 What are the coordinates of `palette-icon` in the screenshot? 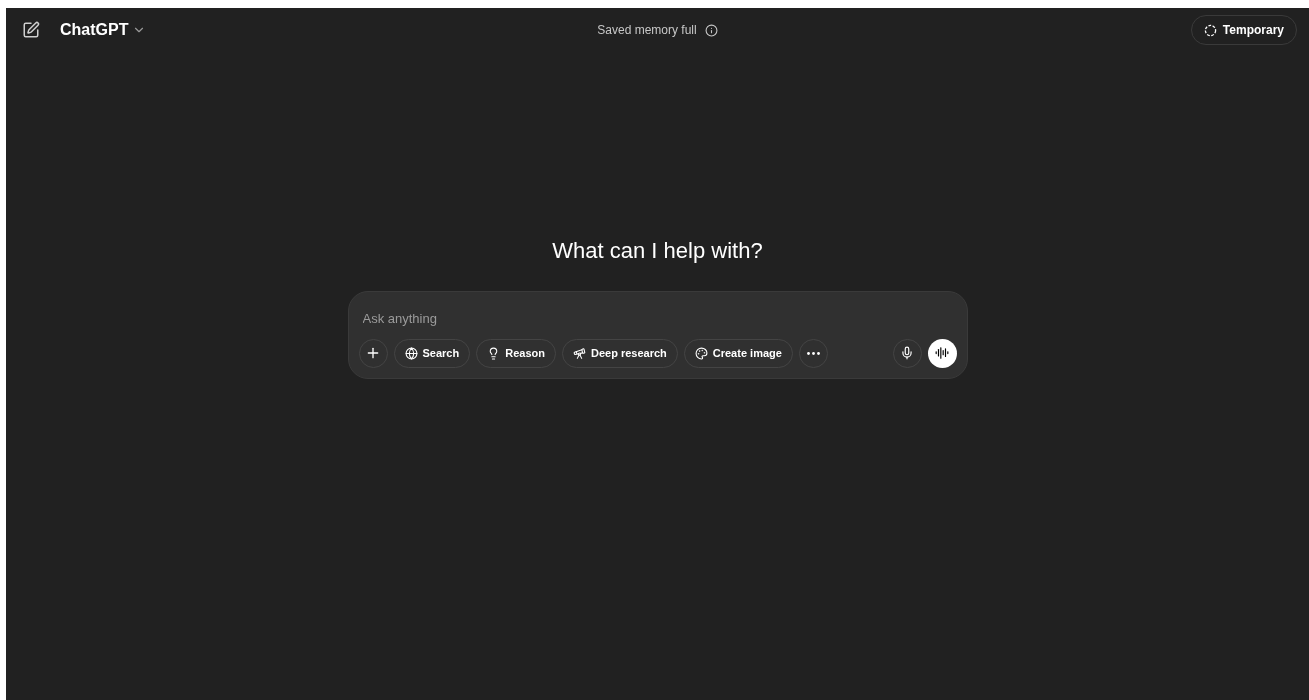 It's located at (701, 353).